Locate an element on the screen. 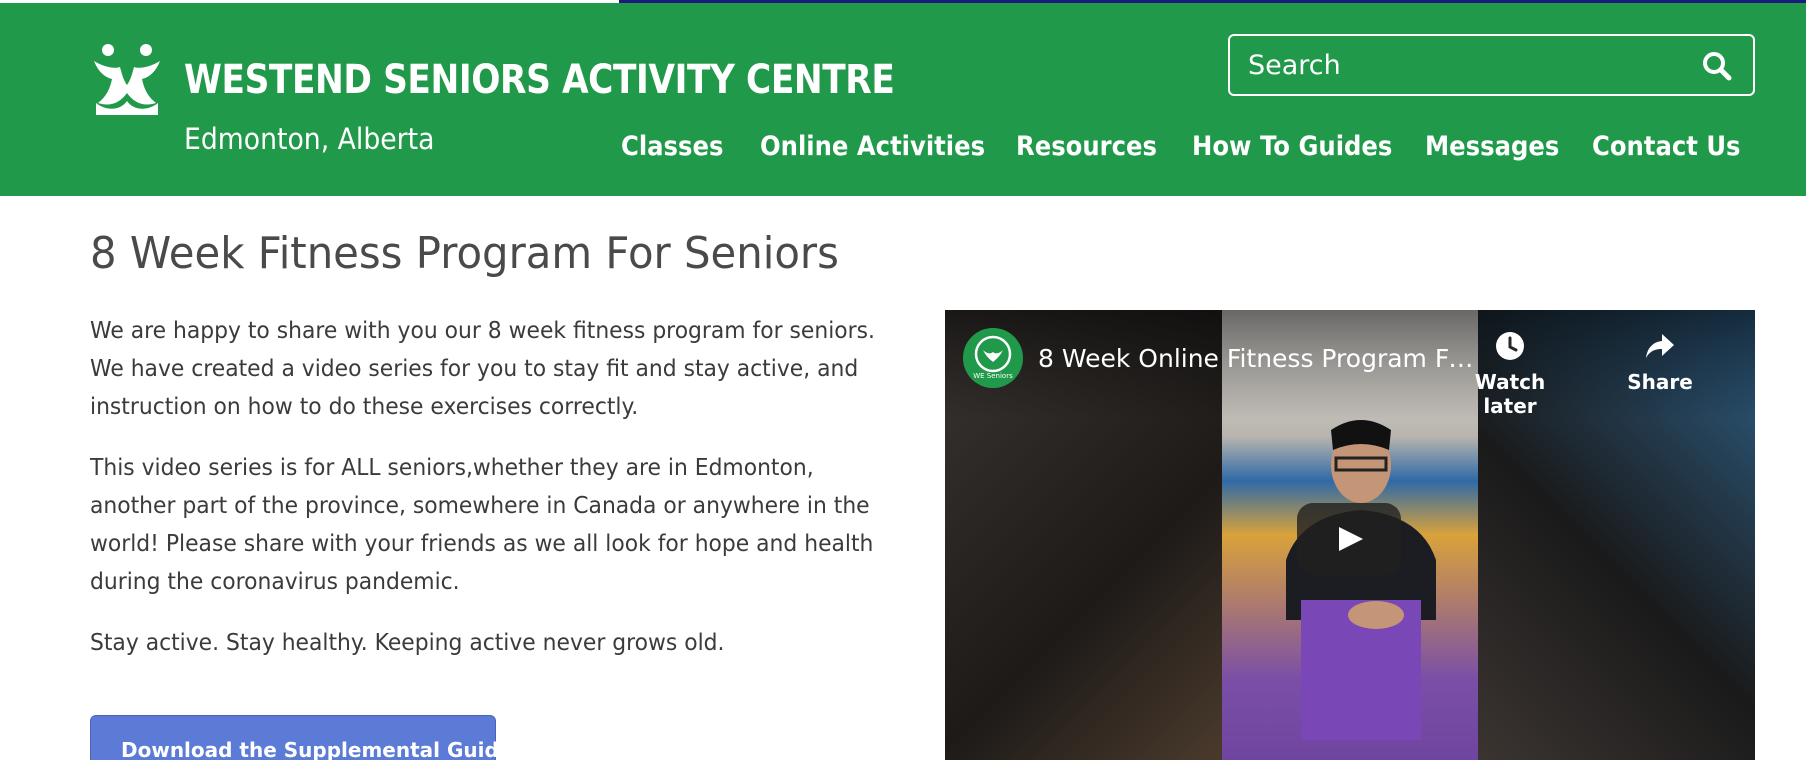 This screenshot has width=1806, height=760. logo-icon is located at coordinates (127, 78).